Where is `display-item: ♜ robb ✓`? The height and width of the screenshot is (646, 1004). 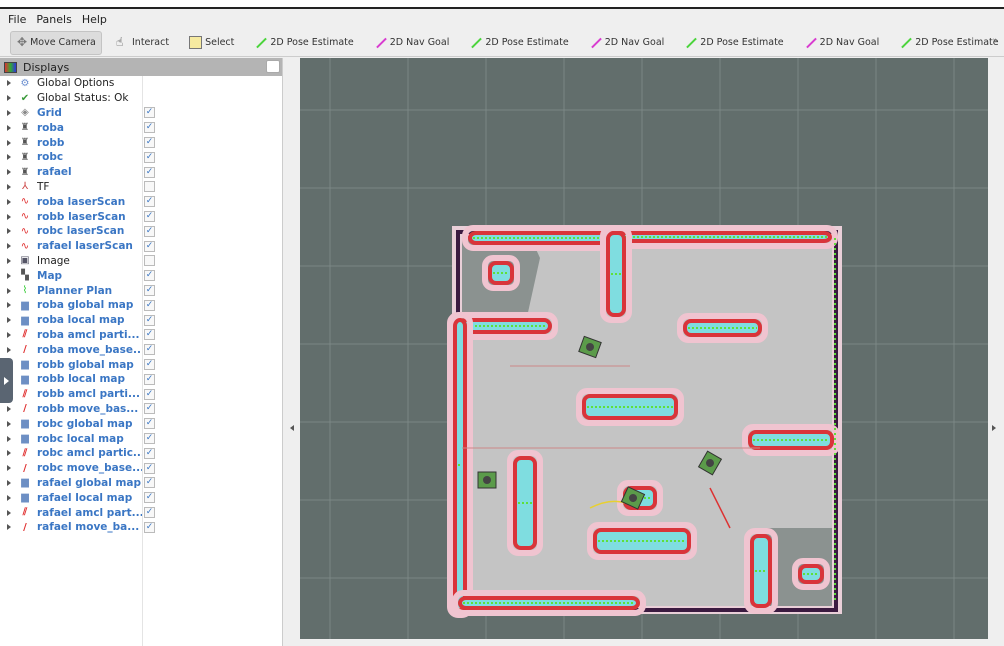
display-item: ♜ robb ✓ is located at coordinates (141, 142).